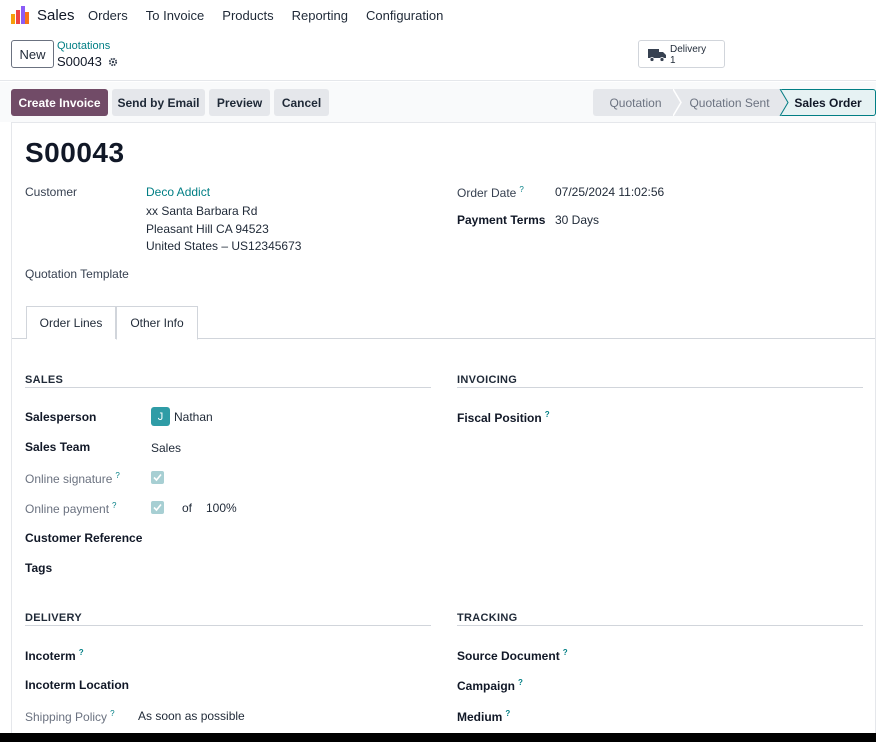 This screenshot has height=742, width=876. I want to click on stage-pipeline: Quotation Quotation Sent Sales Order, so click(734, 102).